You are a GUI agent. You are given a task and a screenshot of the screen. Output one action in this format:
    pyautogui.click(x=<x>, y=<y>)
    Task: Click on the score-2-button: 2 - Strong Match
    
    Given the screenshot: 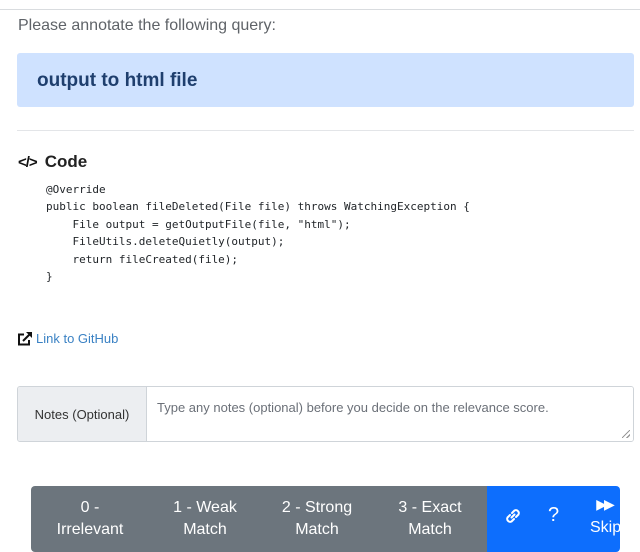 What is the action you would take?
    pyautogui.click(x=317, y=519)
    